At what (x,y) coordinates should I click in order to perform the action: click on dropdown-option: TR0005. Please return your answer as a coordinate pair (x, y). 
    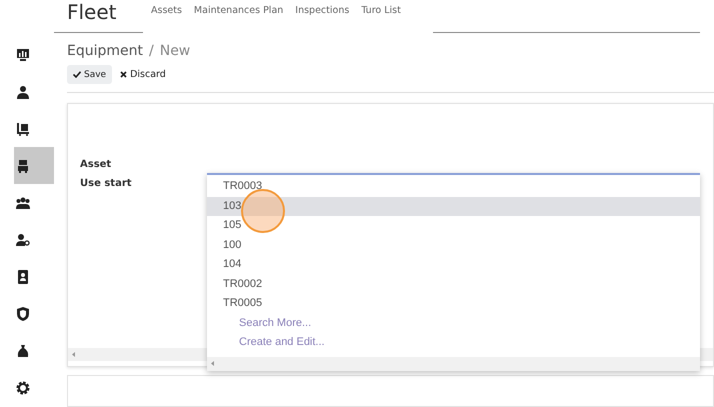
    Looking at the image, I should click on (453, 304).